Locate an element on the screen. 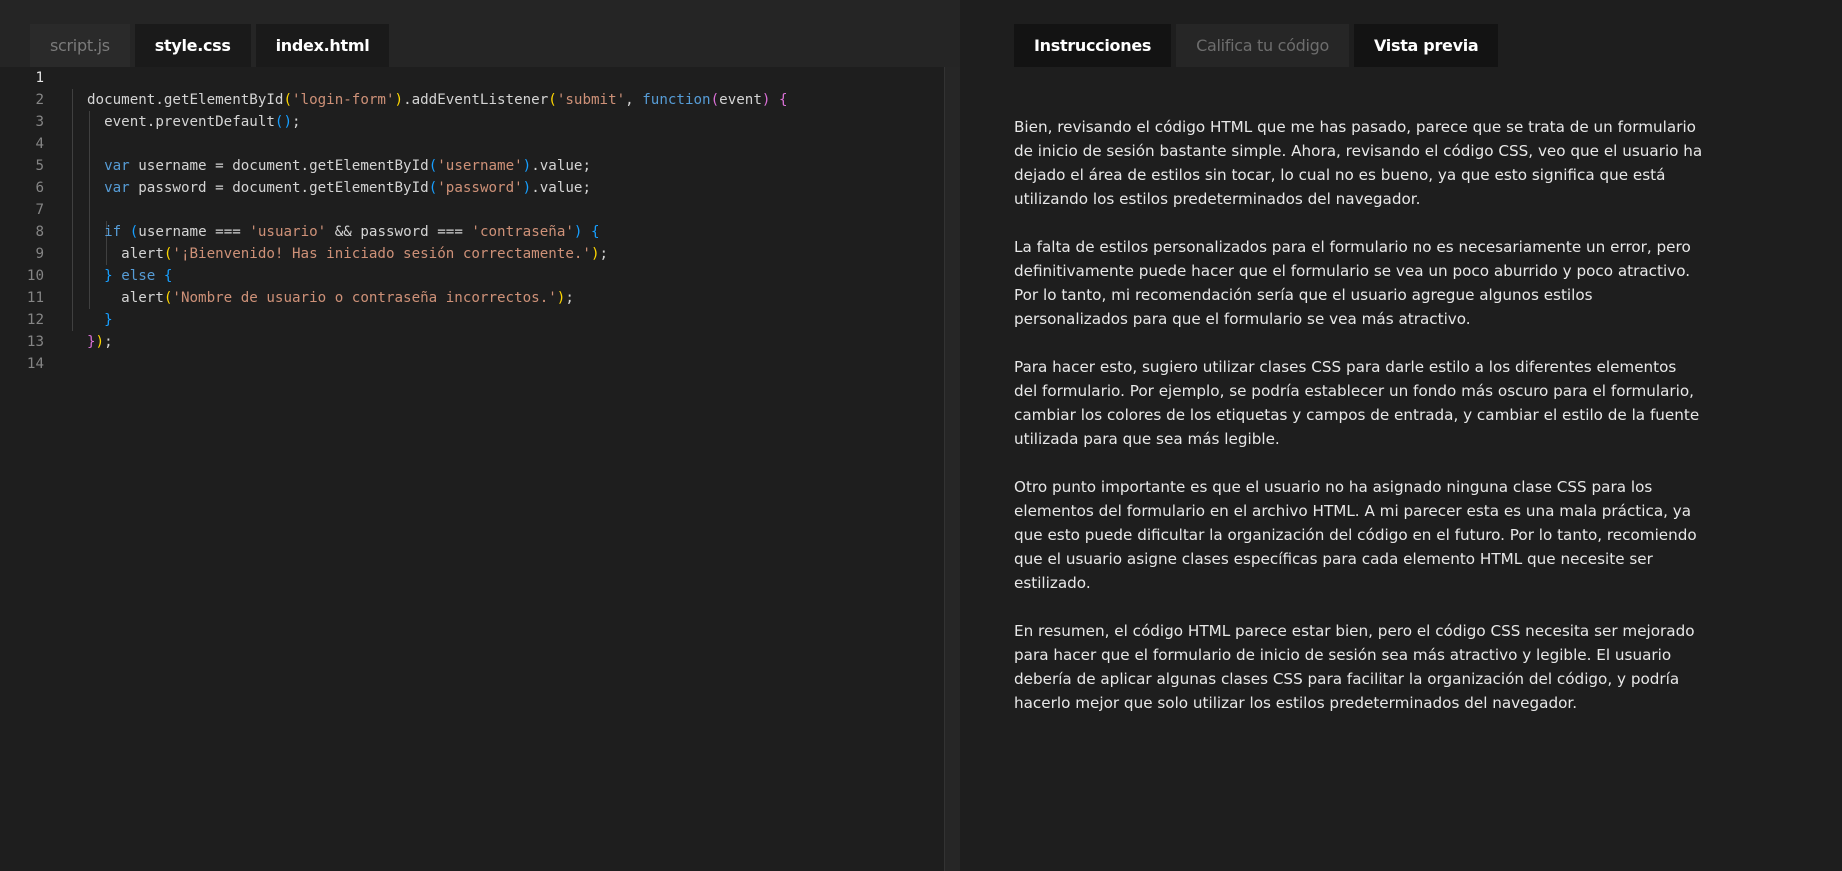 This screenshot has height=871, width=1842. code-text: event.preventDefault(); is located at coordinates (194, 122).